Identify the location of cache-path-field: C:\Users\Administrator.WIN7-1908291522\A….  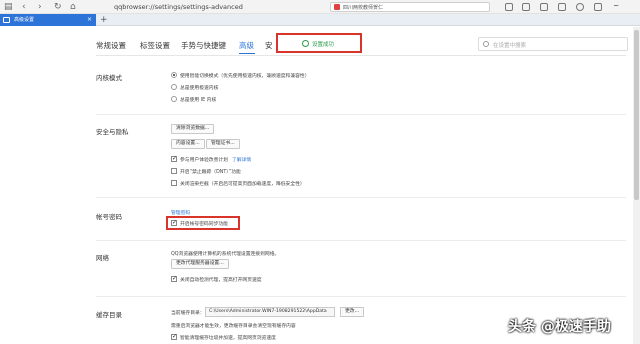
(270, 312).